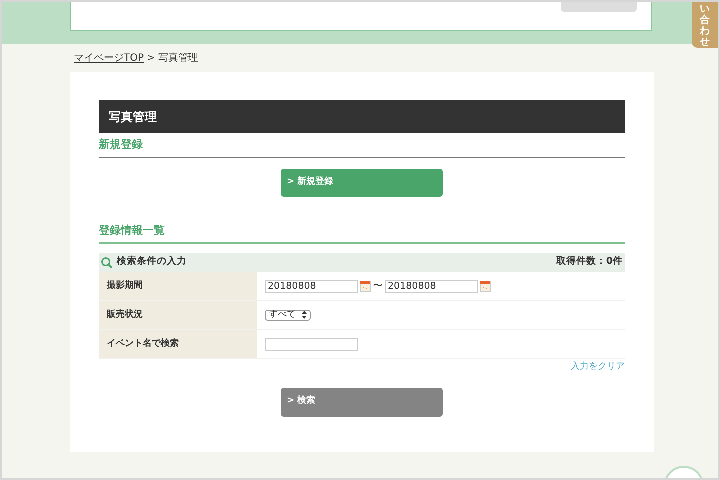  Describe the element at coordinates (311, 344) in the screenshot. I see `event-name-field` at that location.